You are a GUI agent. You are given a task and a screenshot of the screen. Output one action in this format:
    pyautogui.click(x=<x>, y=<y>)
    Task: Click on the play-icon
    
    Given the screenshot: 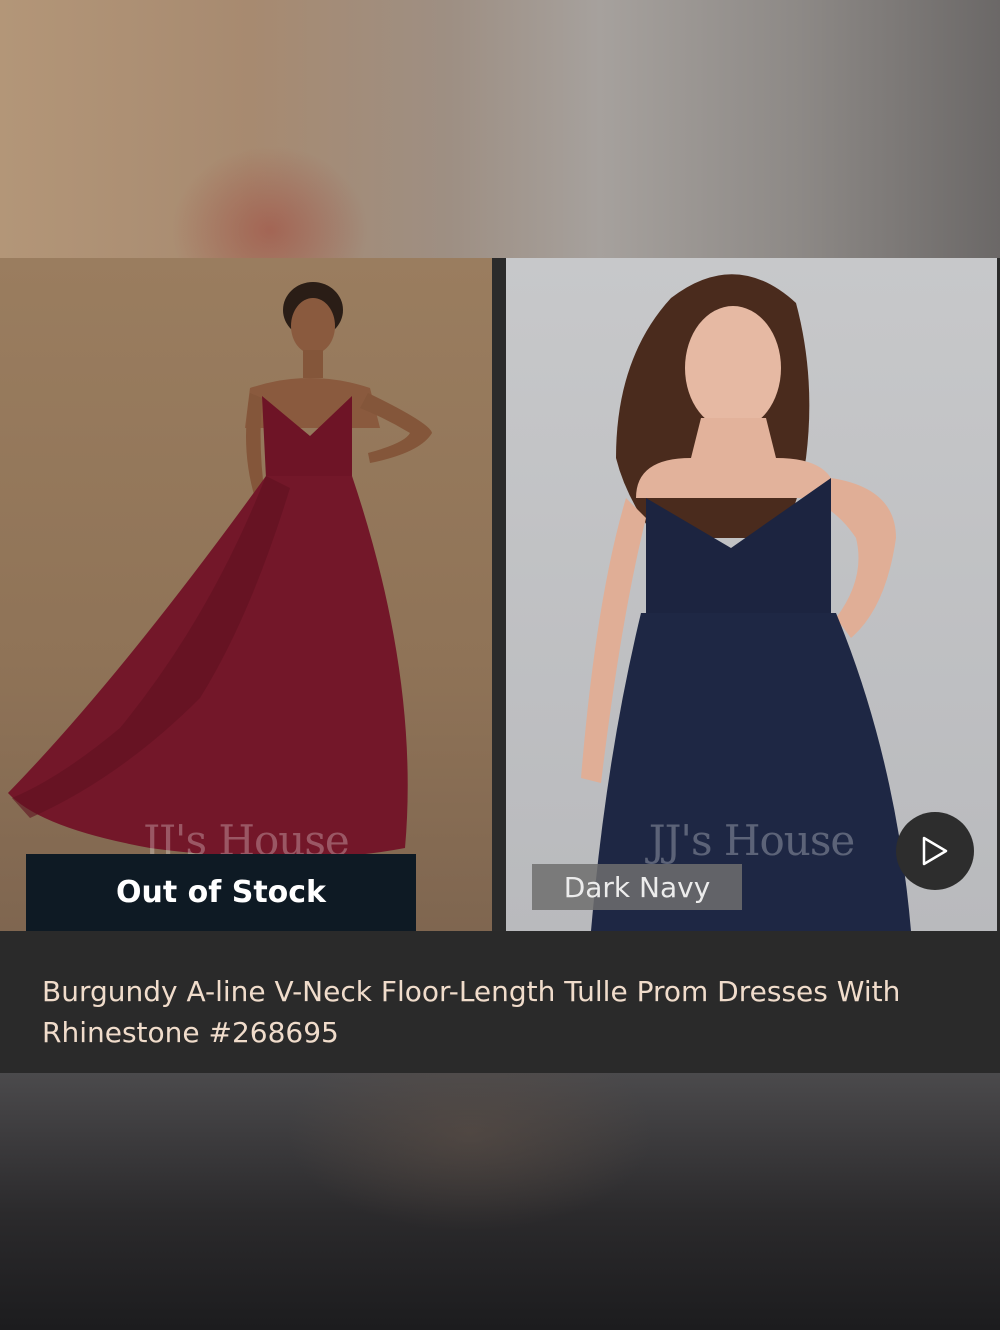 What is the action you would take?
    pyautogui.click(x=935, y=851)
    